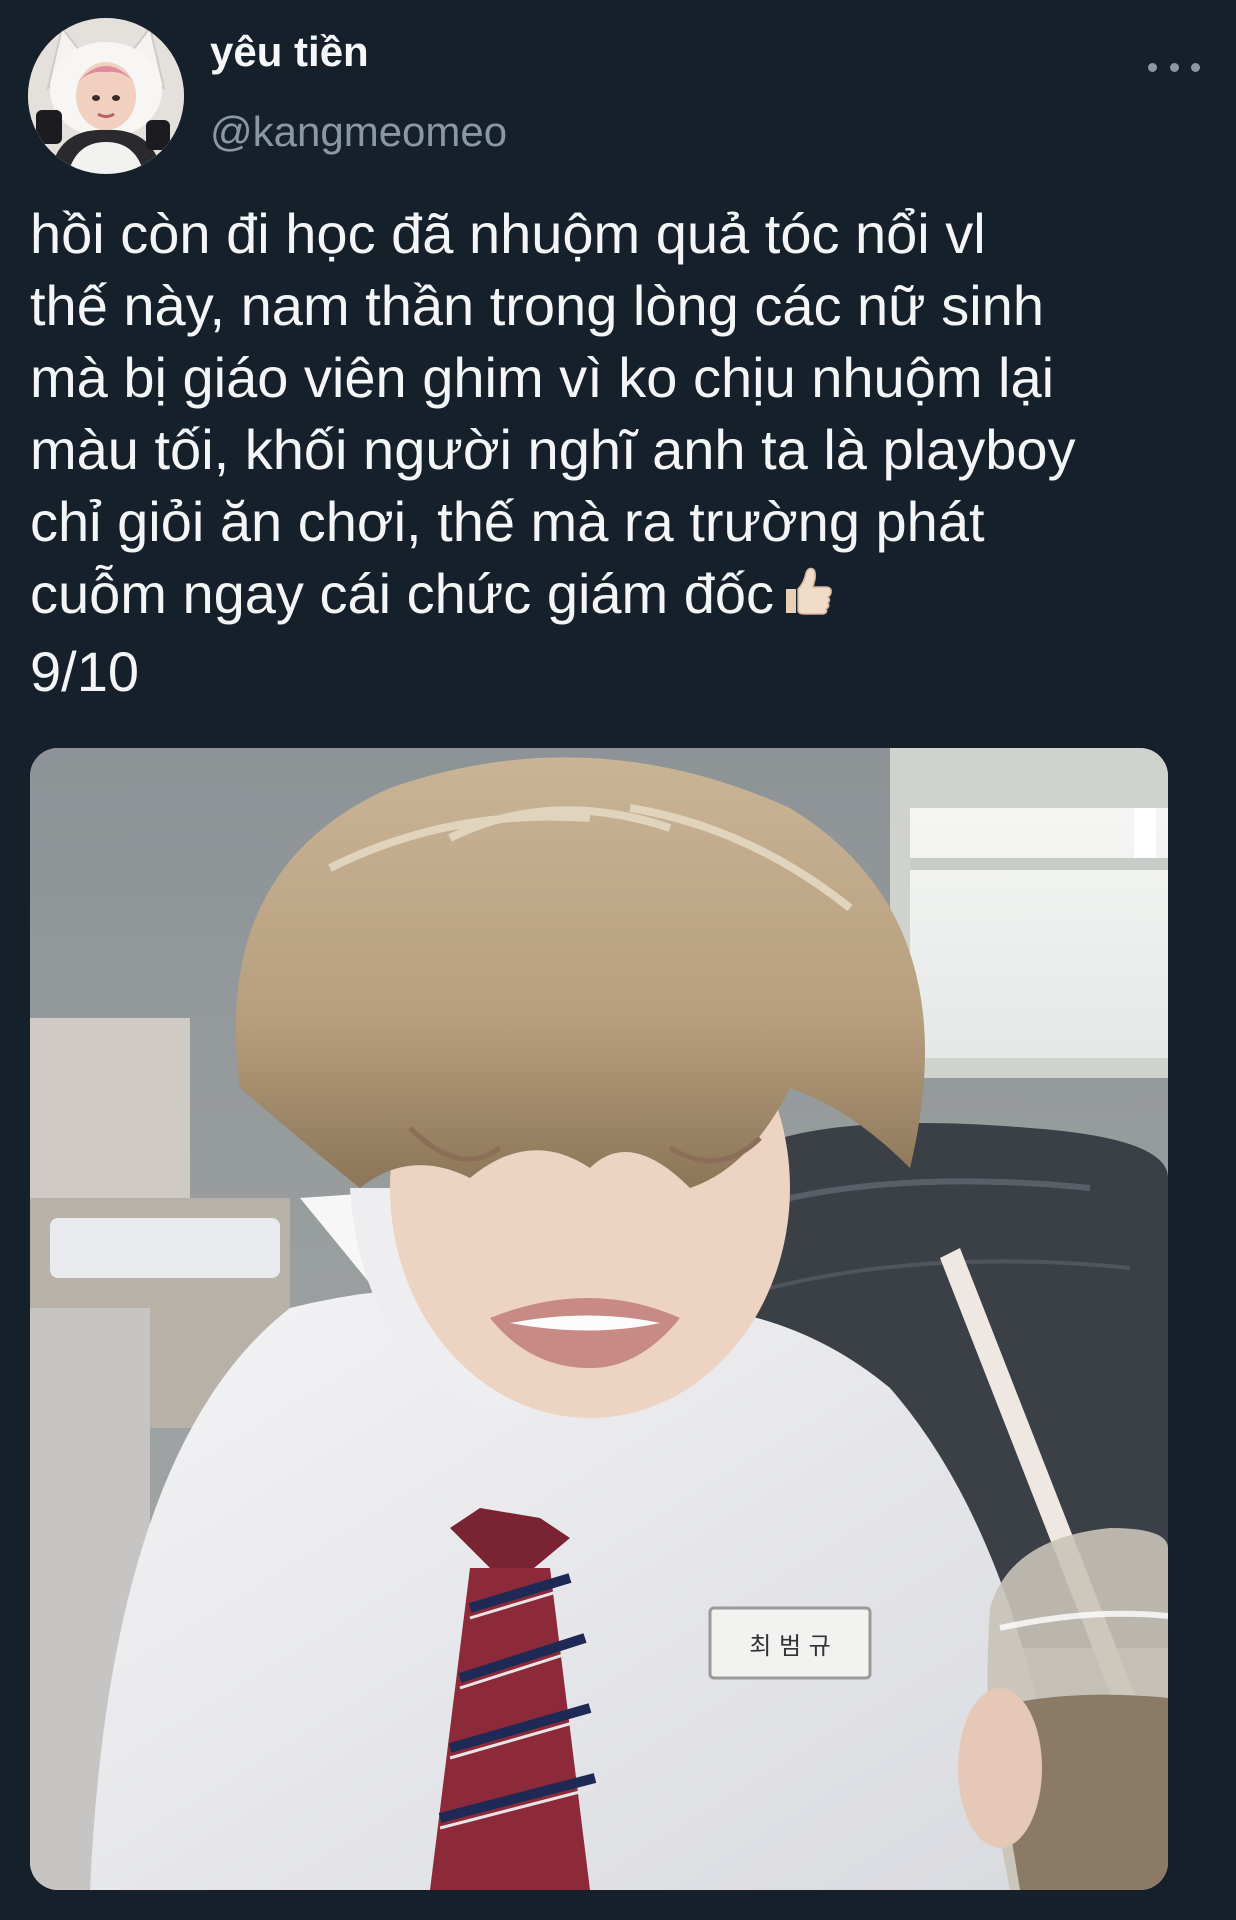  I want to click on thumbs-up-icon, so click(807, 600).